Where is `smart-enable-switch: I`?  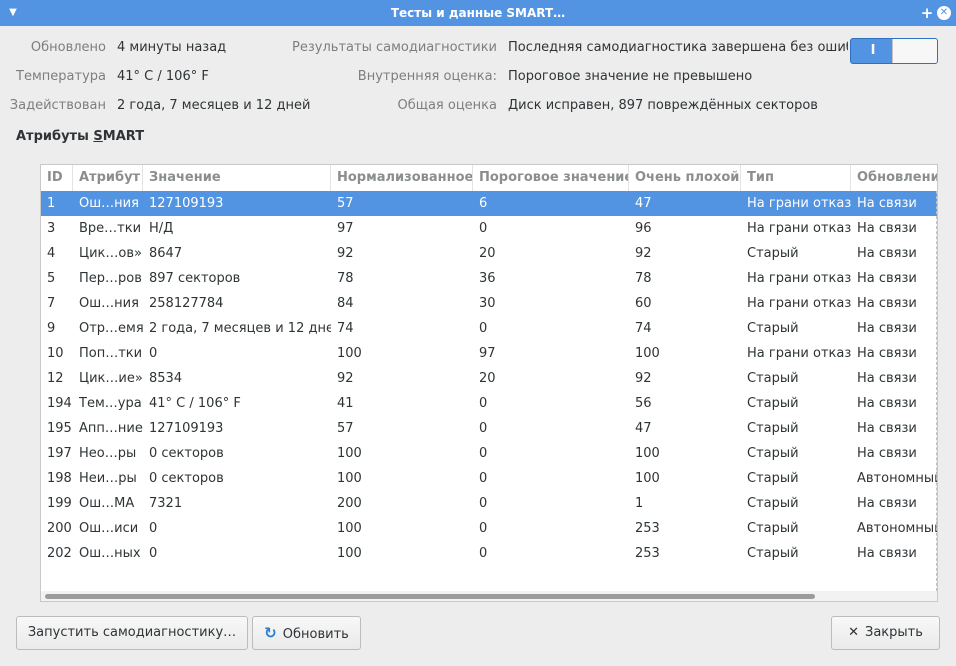
smart-enable-switch: I is located at coordinates (894, 51).